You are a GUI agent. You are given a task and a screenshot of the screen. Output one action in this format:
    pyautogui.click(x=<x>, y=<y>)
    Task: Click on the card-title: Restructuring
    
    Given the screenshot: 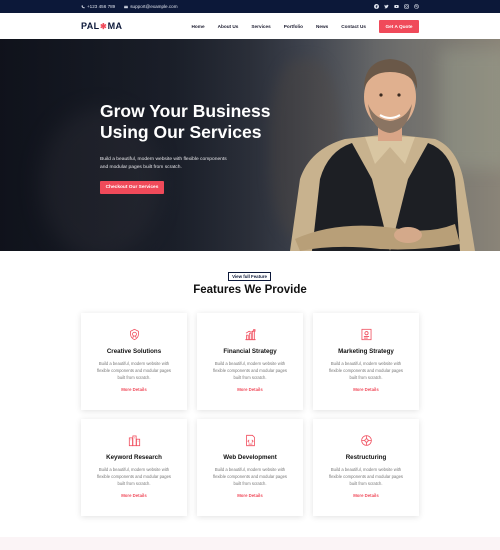 What is the action you would take?
    pyautogui.click(x=366, y=457)
    